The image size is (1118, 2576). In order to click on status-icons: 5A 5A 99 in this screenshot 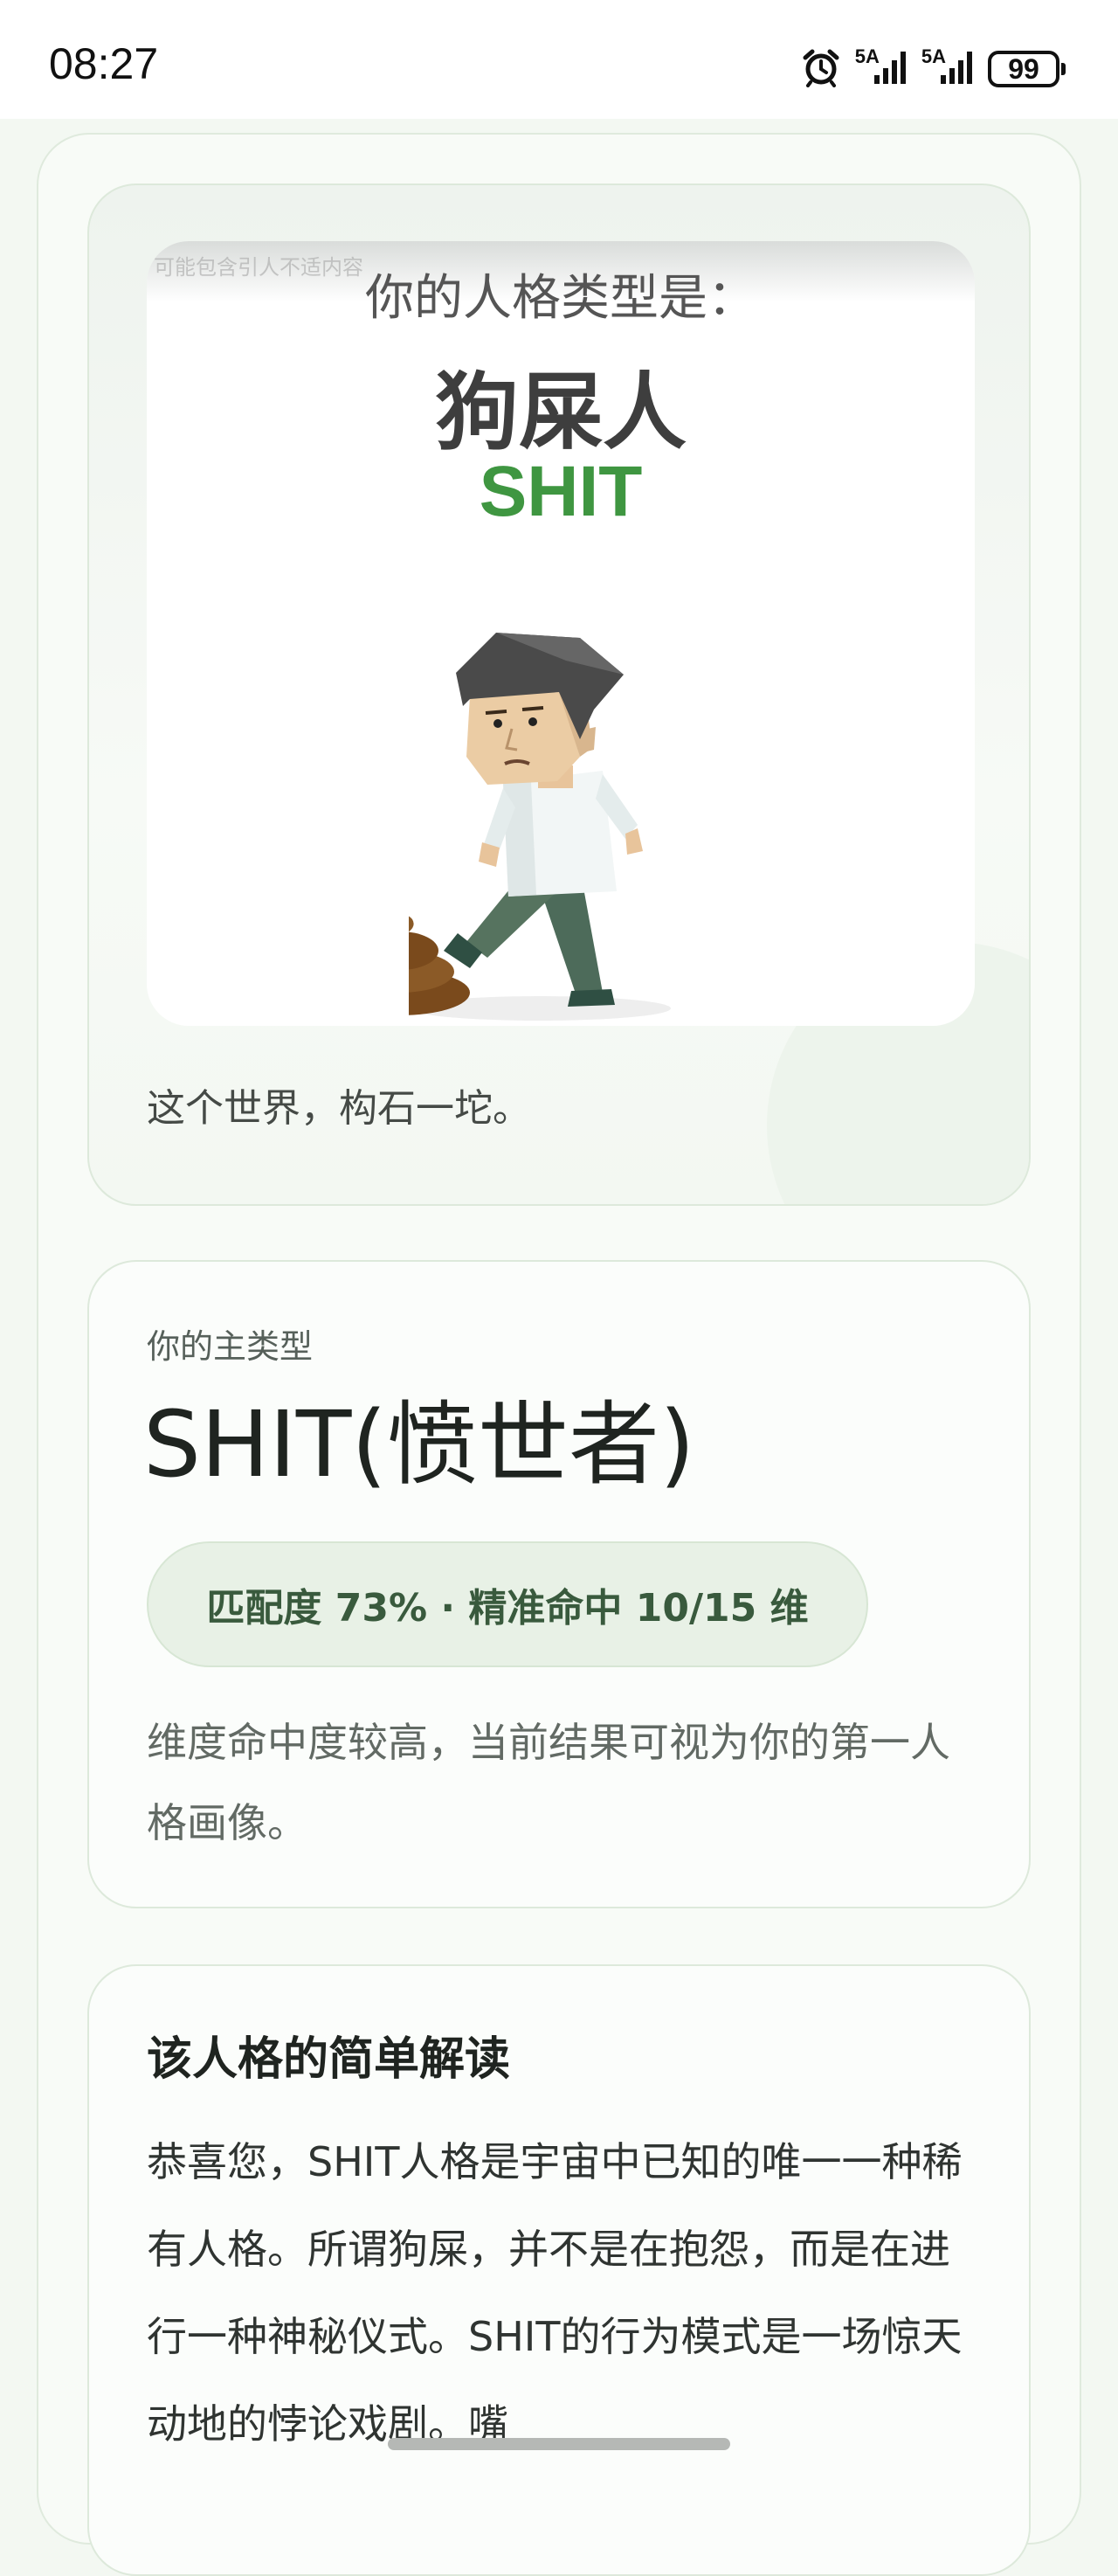, I will do `click(933, 68)`.